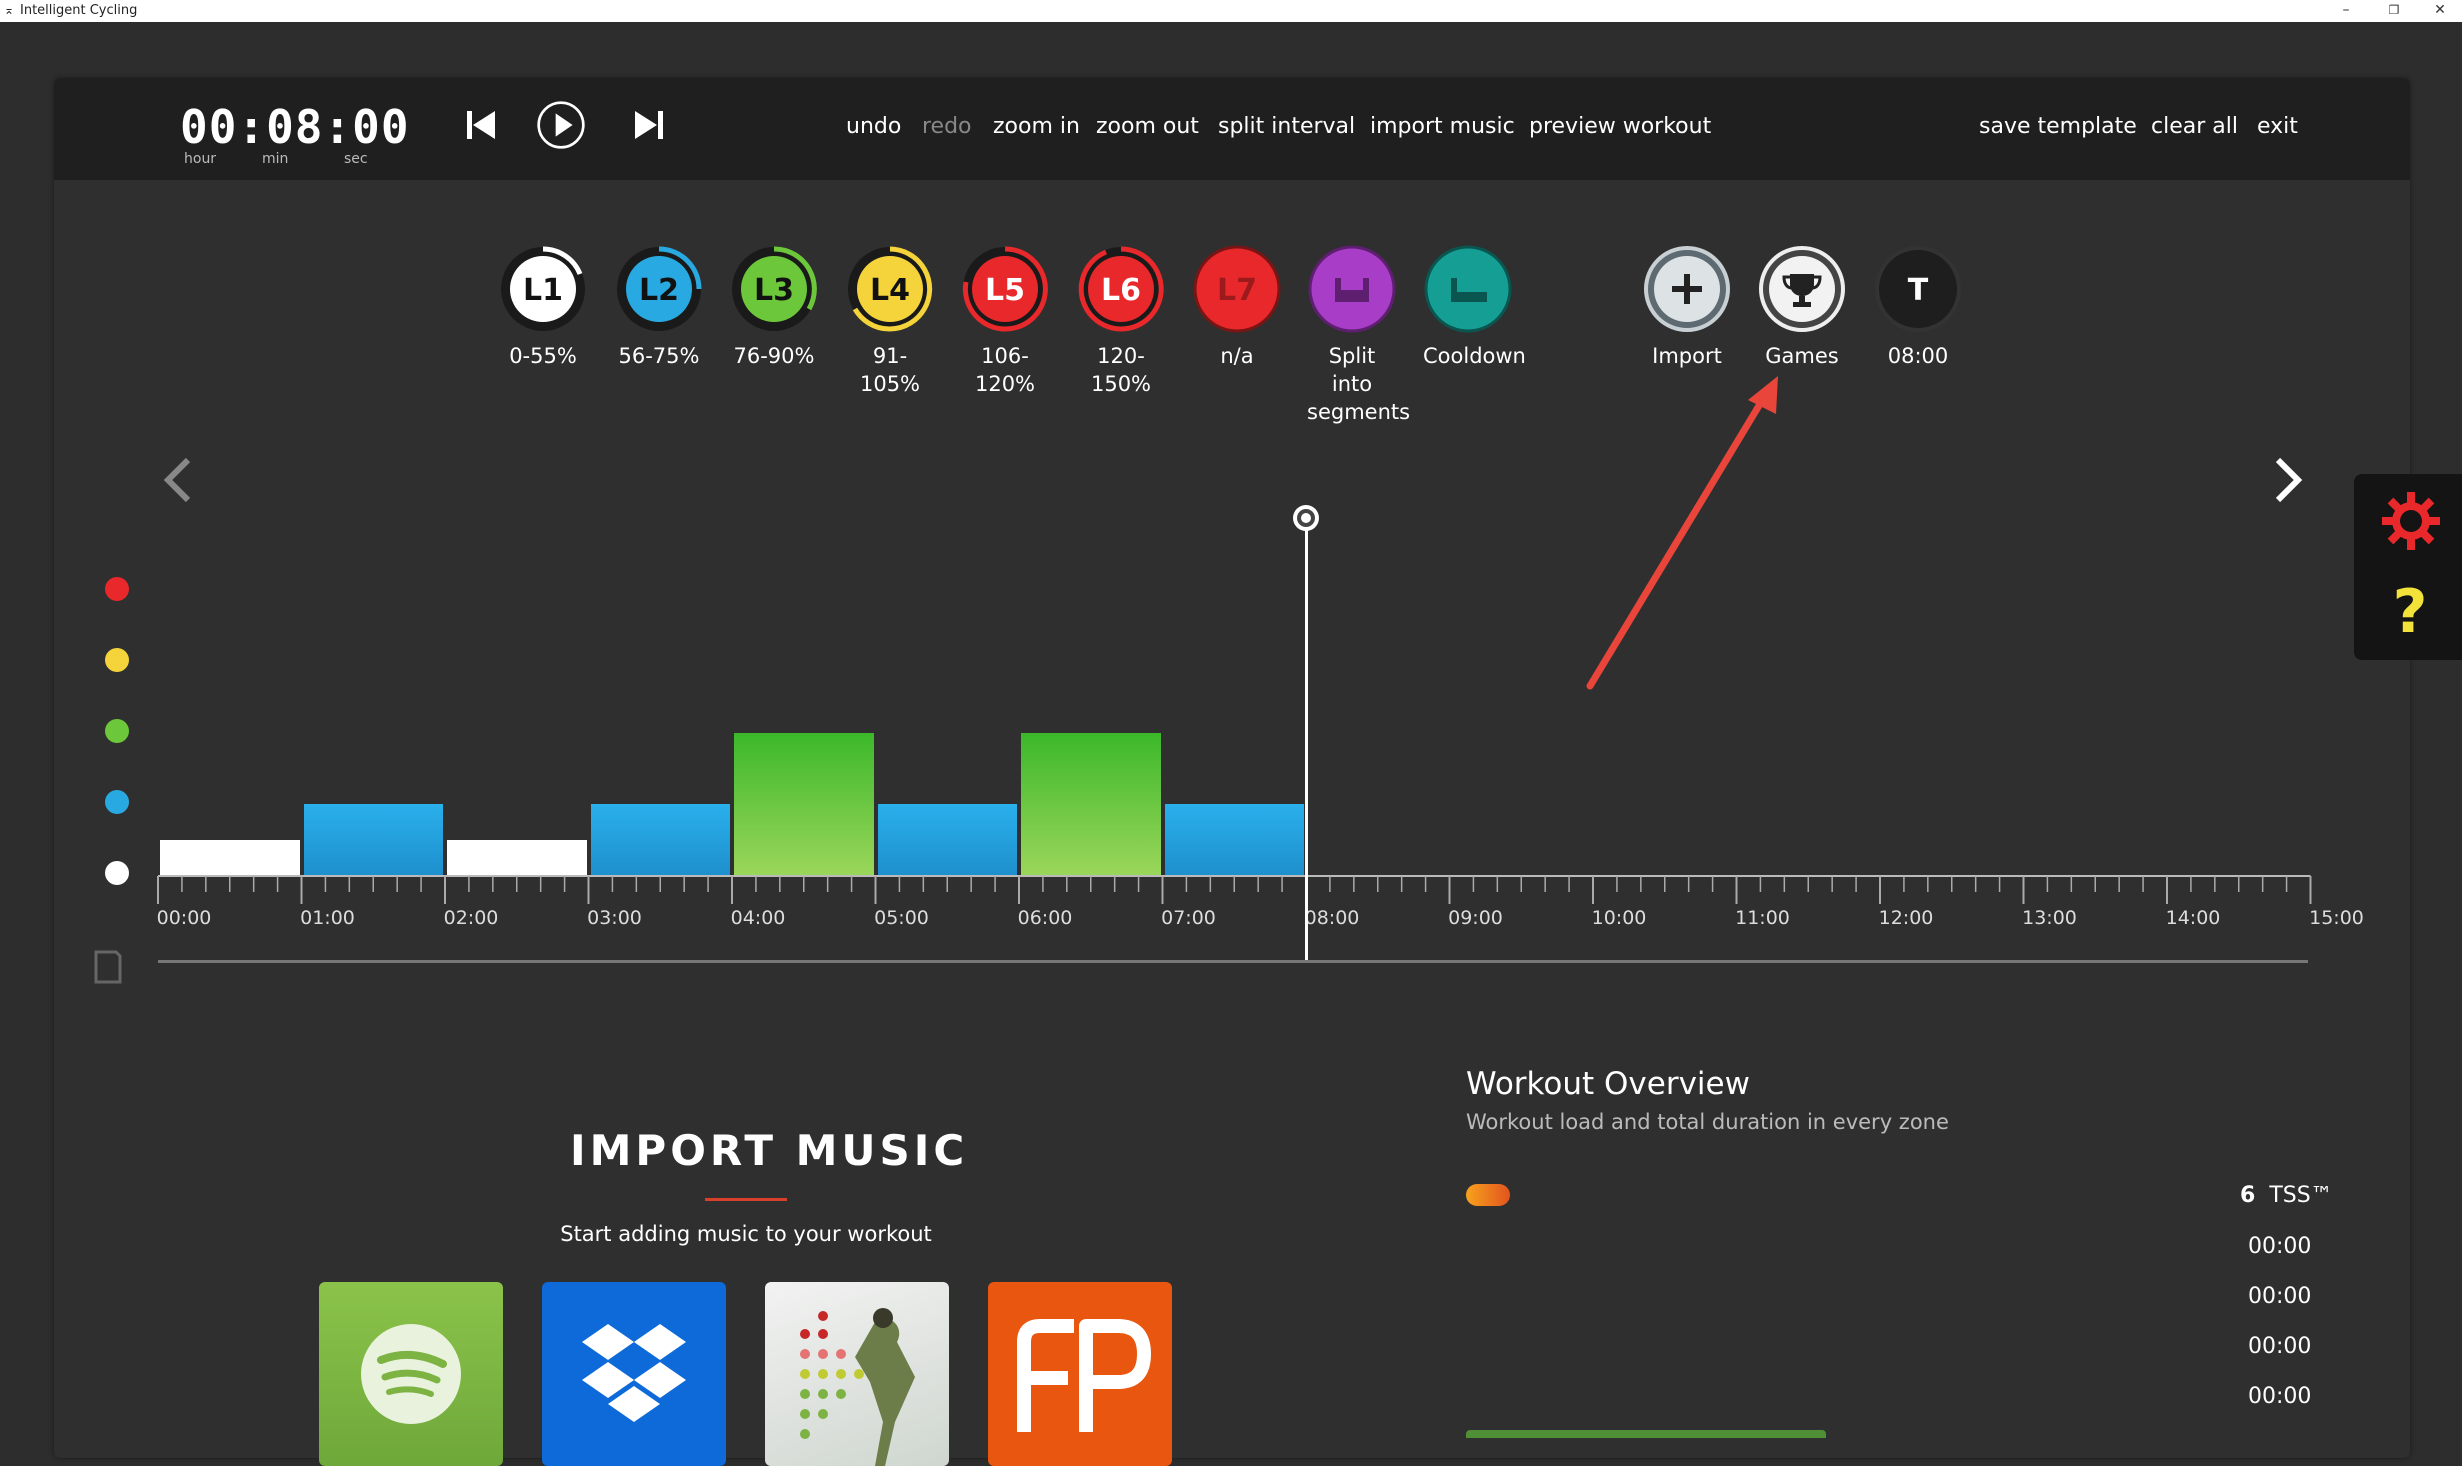 Image resolution: width=2462 pixels, height=1466 pixels. I want to click on zone-l2-icon: L2, so click(659, 288).